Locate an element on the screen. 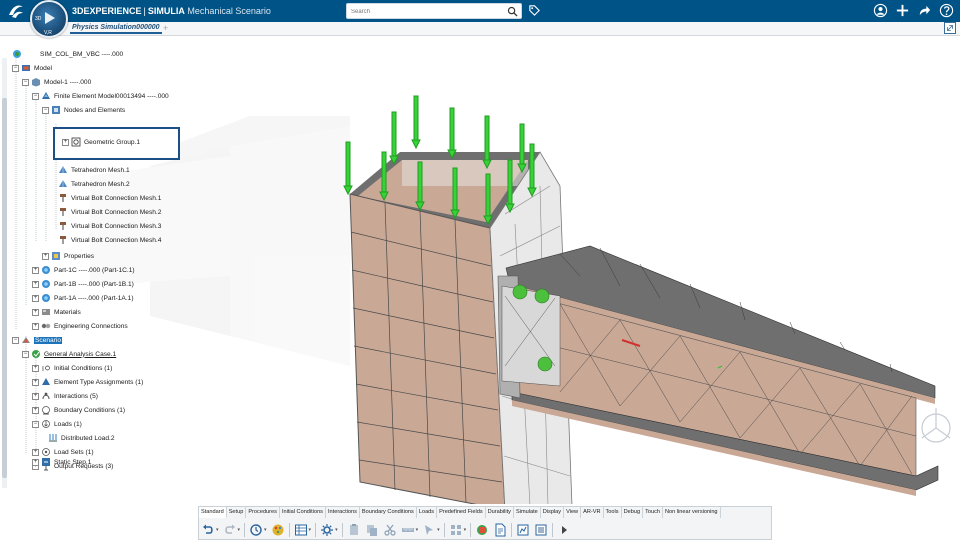 The width and height of the screenshot is (960, 540). tree-node-static-step: + Static Step.1 is located at coordinates (61, 462).